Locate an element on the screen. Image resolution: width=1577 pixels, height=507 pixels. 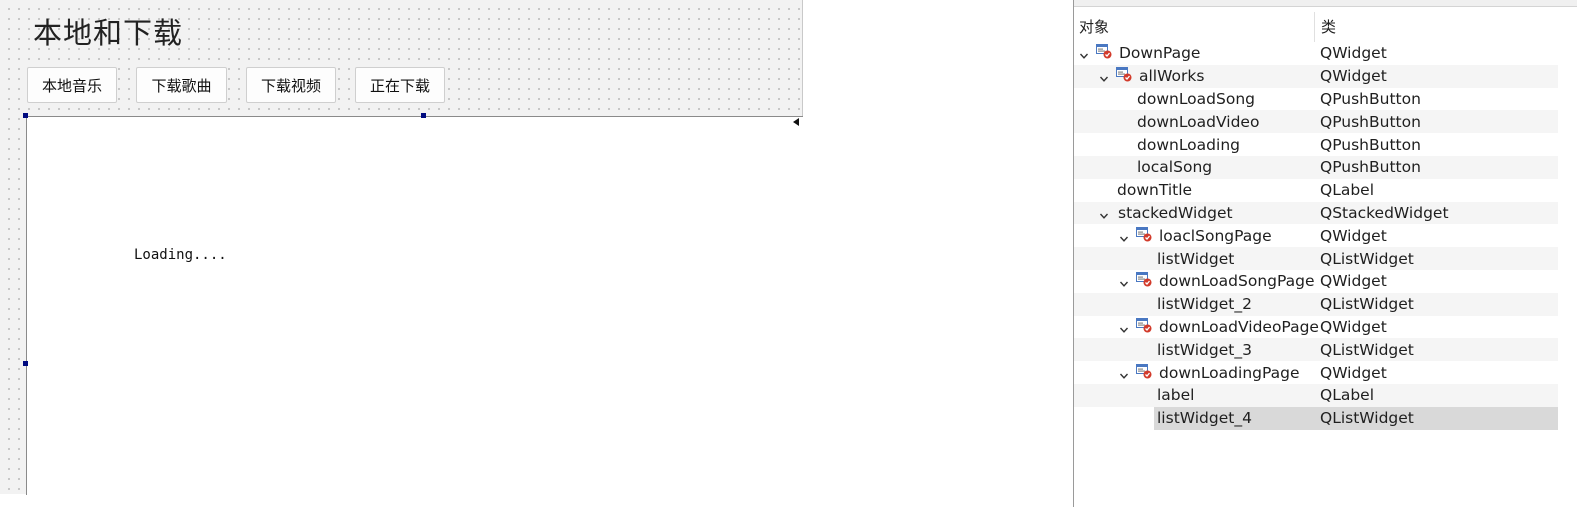
download-songs-button: 下载歌曲 is located at coordinates (181, 85).